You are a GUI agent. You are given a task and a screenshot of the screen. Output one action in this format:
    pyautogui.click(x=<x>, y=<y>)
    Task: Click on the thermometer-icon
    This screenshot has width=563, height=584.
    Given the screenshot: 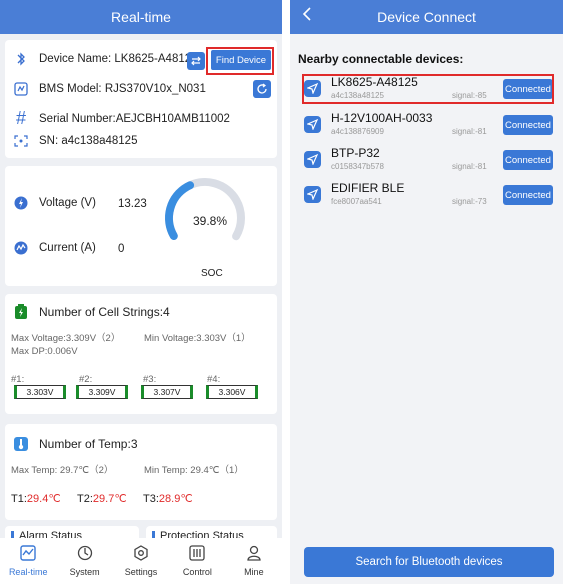 What is the action you would take?
    pyautogui.click(x=21, y=444)
    